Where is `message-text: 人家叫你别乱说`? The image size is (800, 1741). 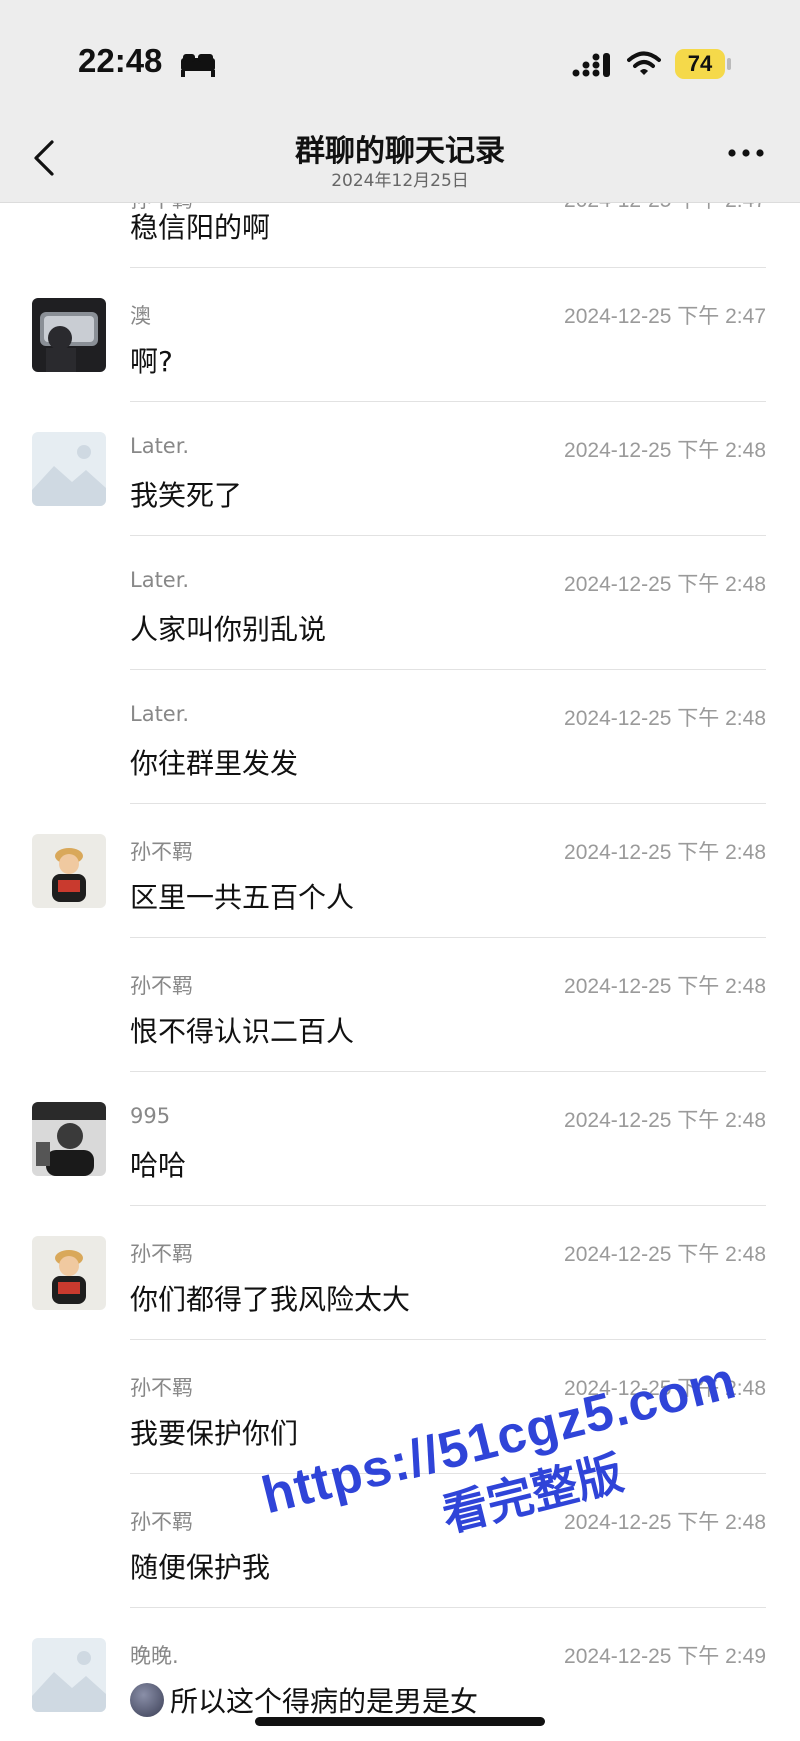 message-text: 人家叫你别乱说 is located at coordinates (228, 629).